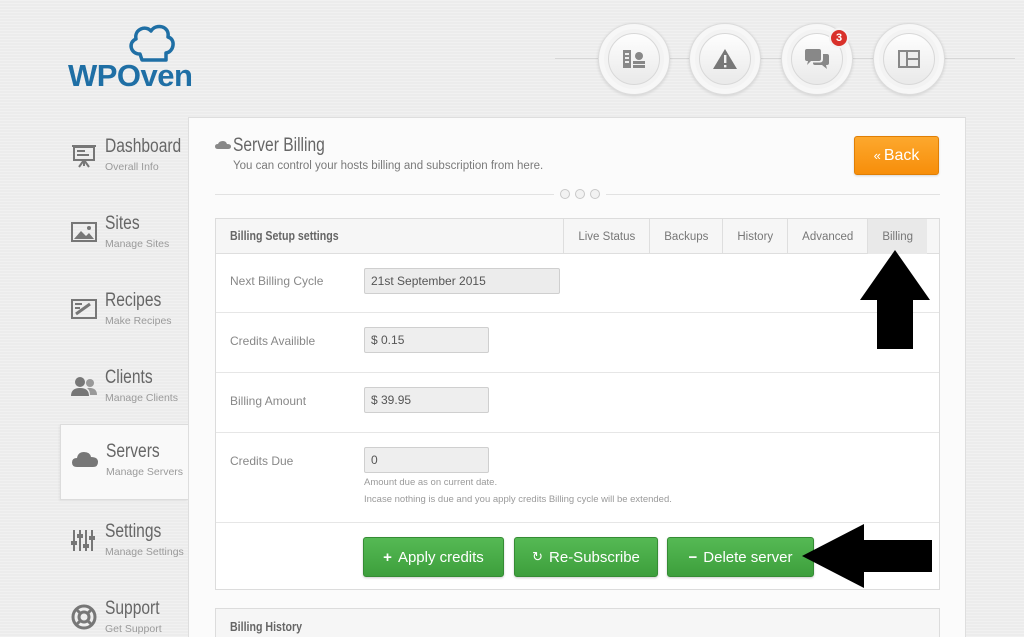  I want to click on next-billing-cycle-field: 21st September 2015, so click(462, 281).